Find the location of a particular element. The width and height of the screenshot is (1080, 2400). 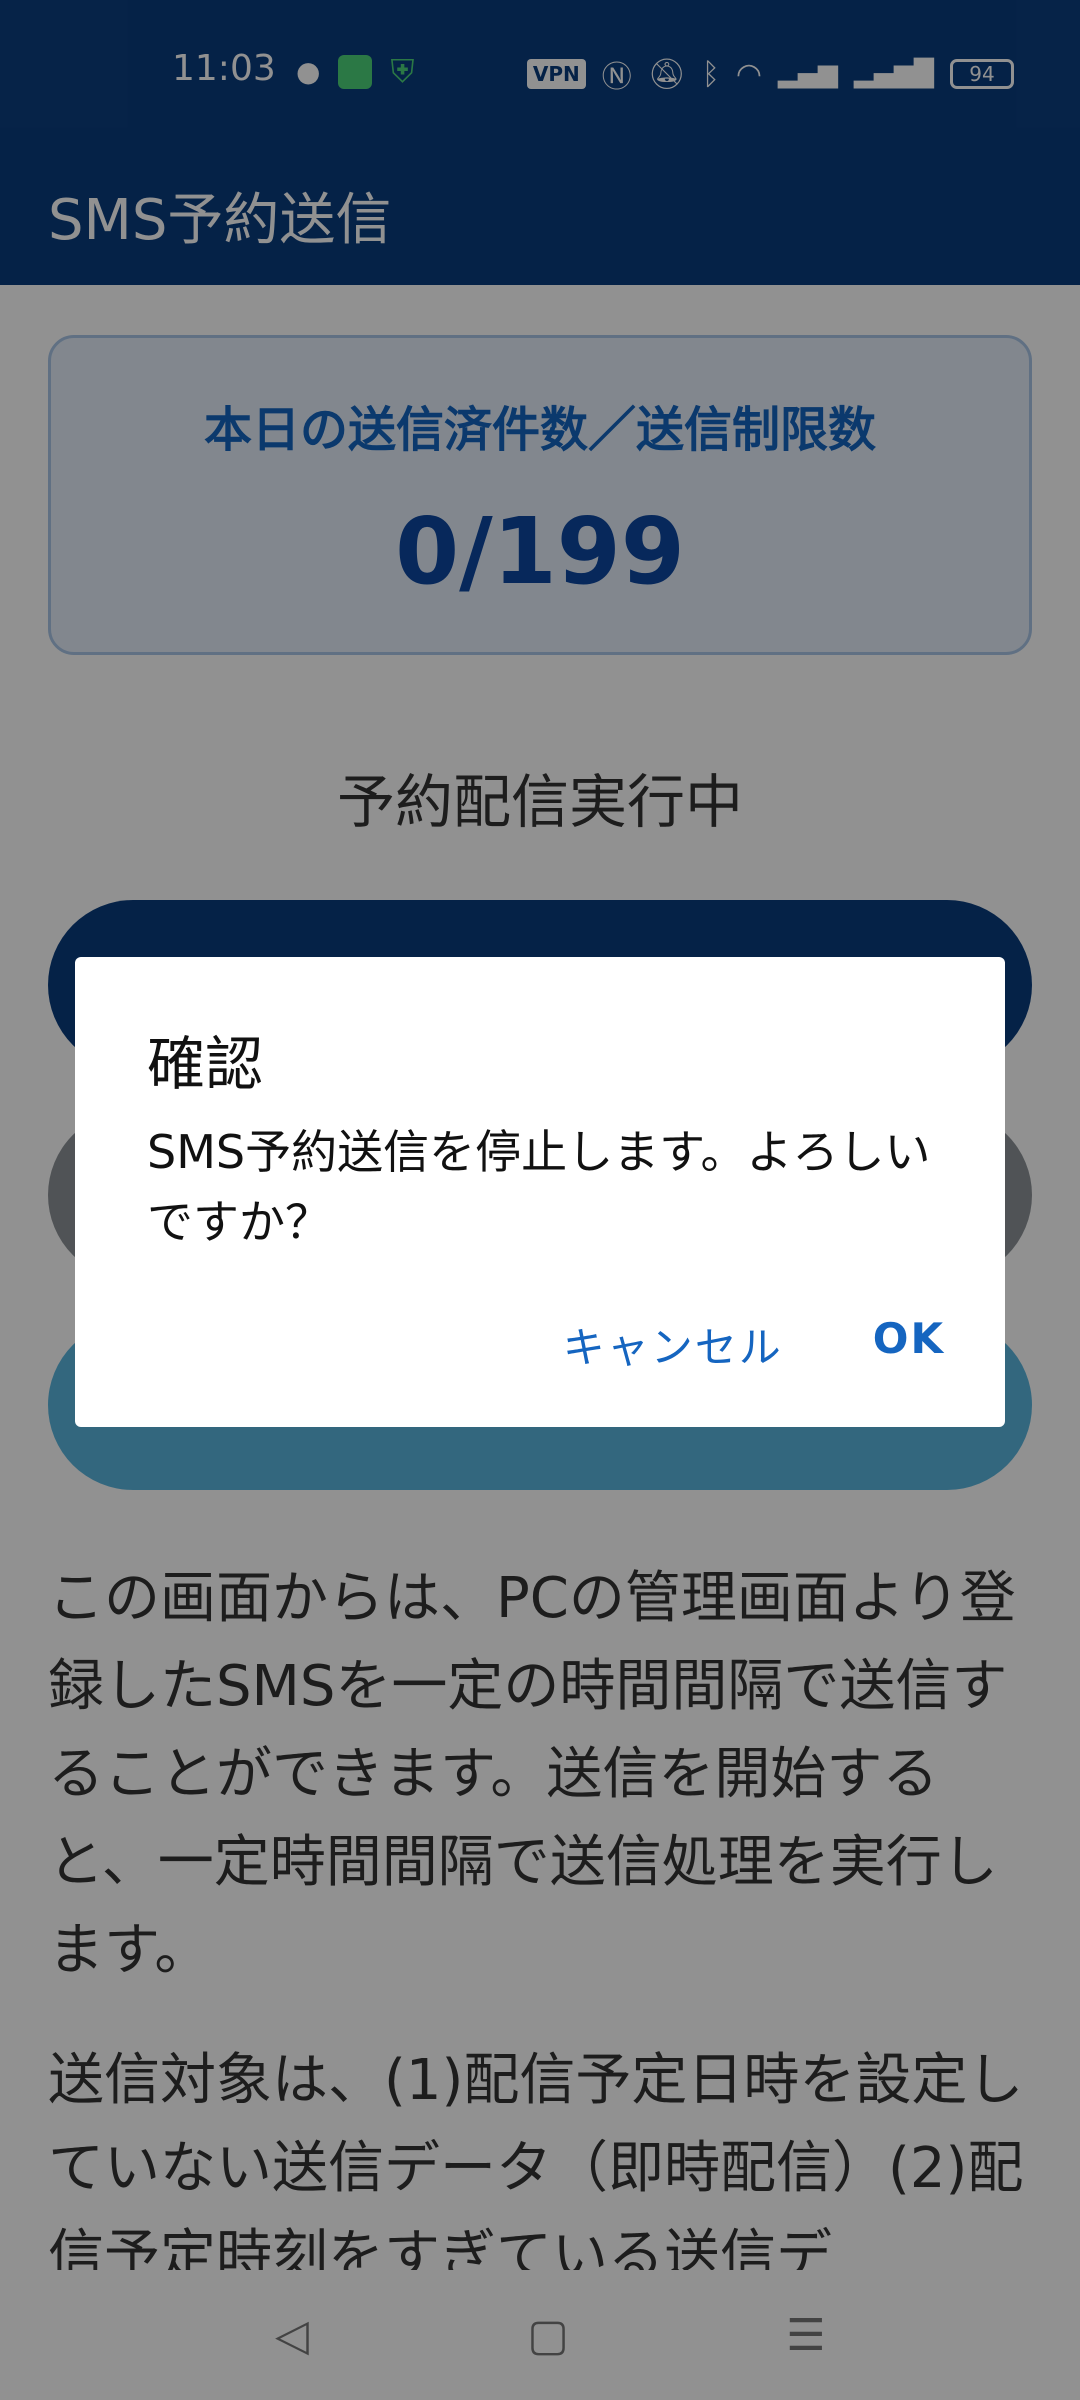

ok-button: OK is located at coordinates (909, 1344).